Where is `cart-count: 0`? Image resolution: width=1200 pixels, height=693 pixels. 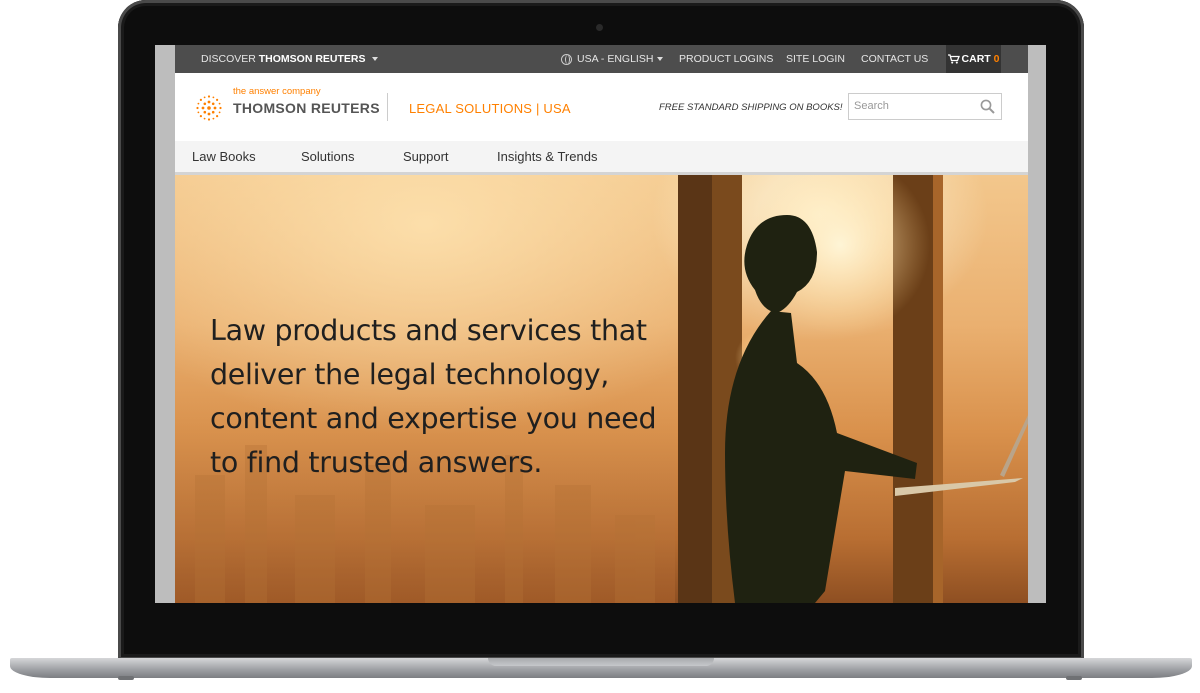
cart-count: 0 is located at coordinates (996, 59).